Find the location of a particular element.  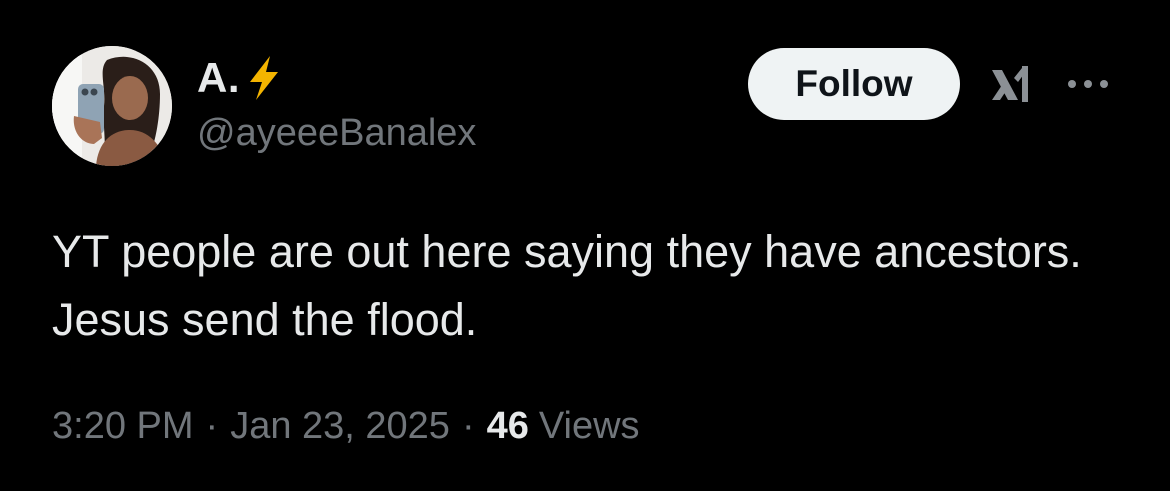

display-name-text: A. is located at coordinates (218, 77).